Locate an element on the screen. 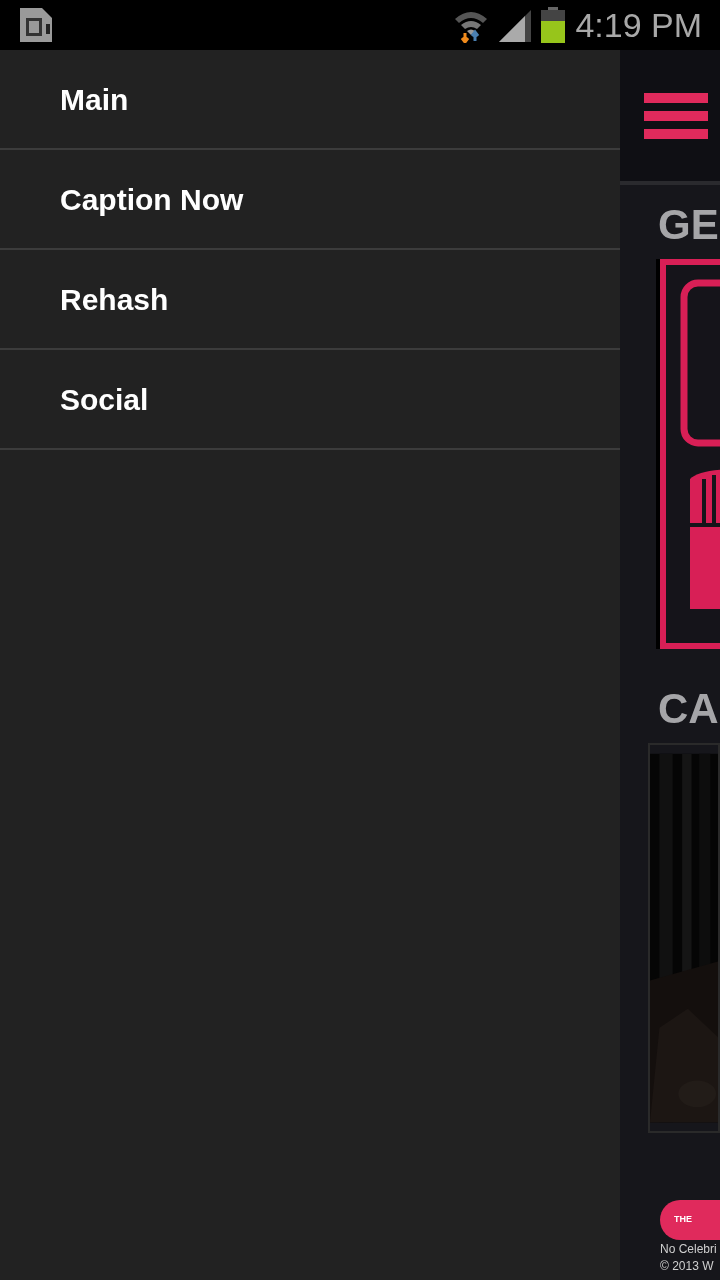 The height and width of the screenshot is (1280, 720). section-title: GE is located at coordinates (688, 225).